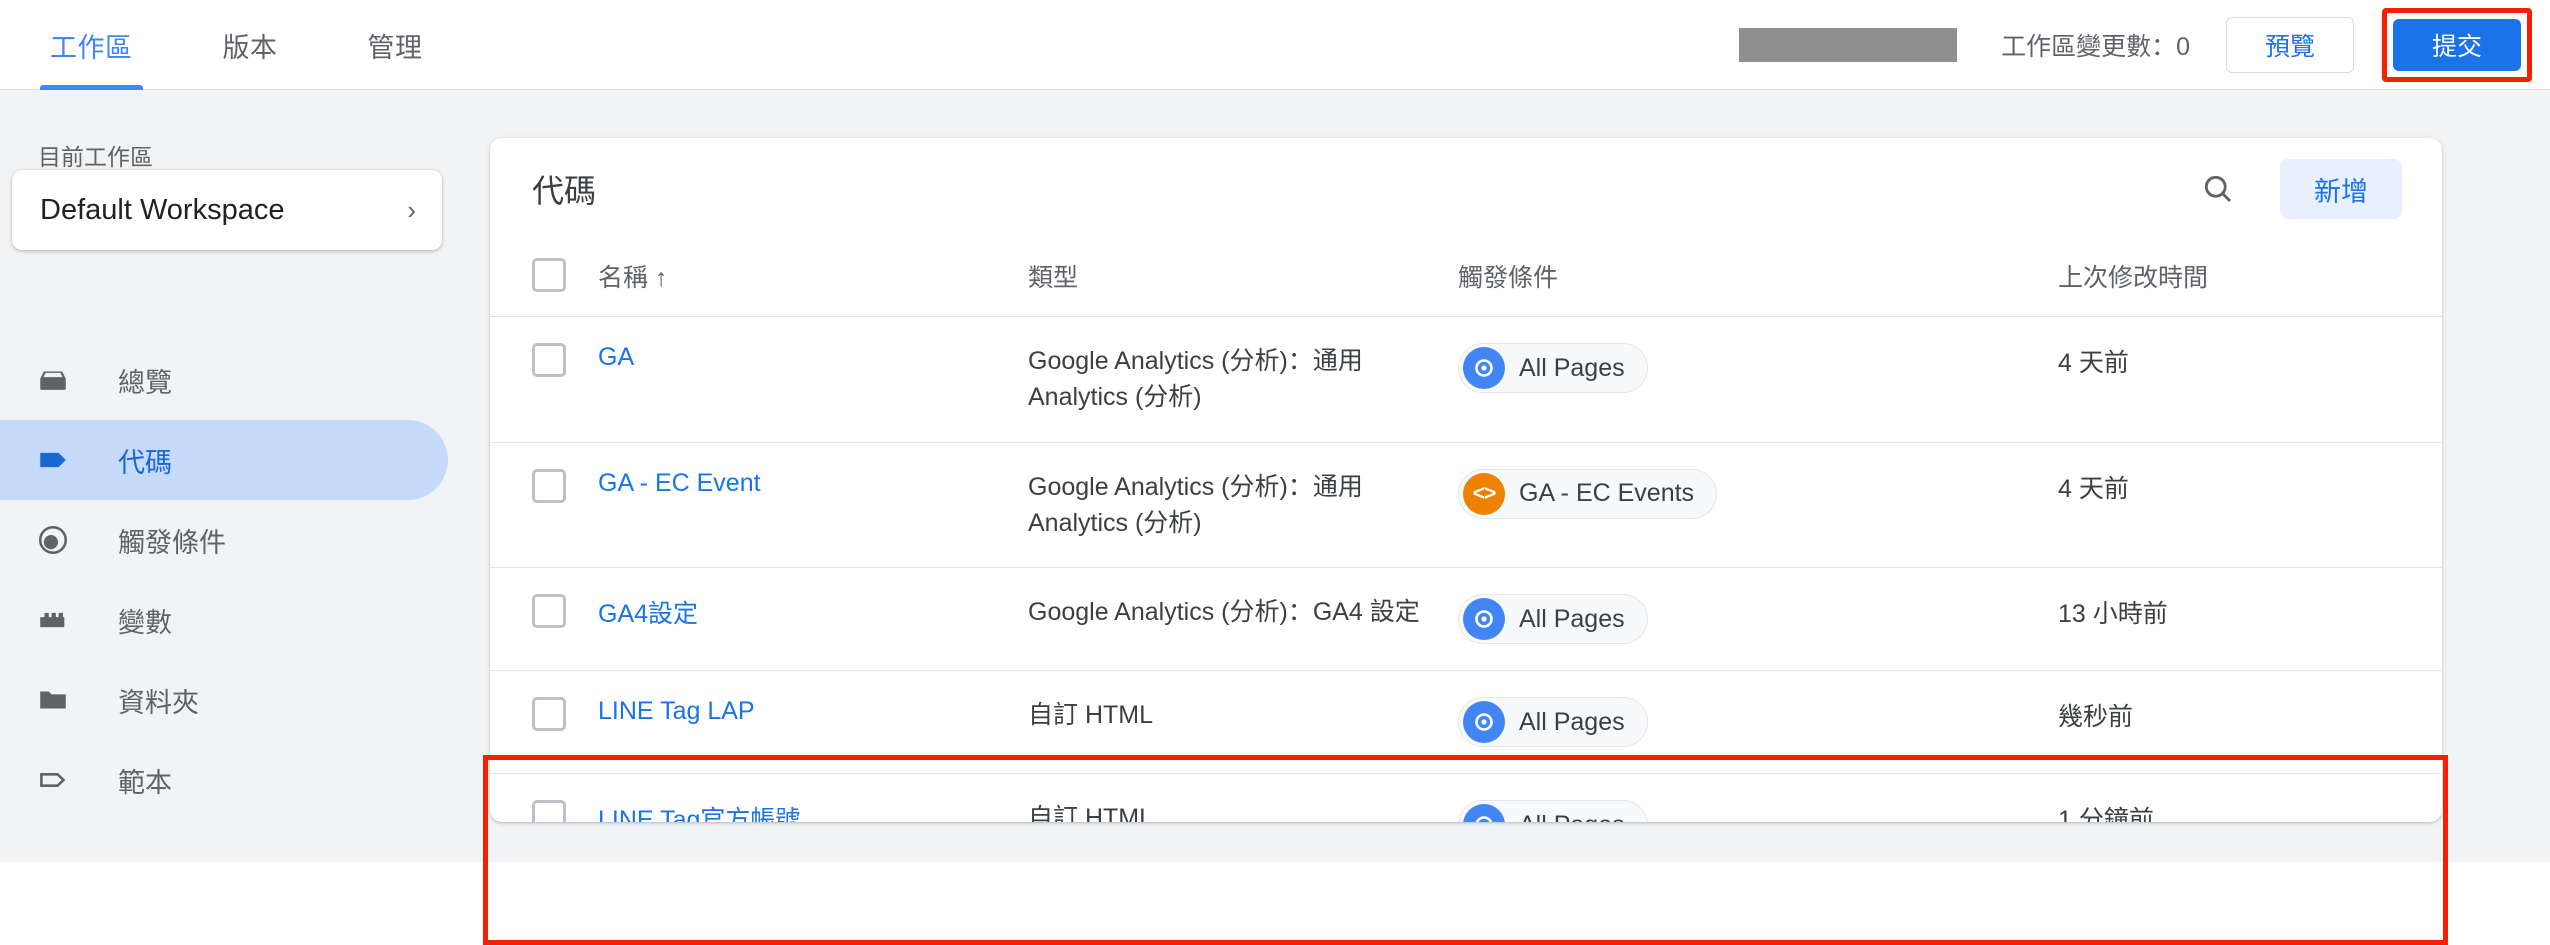 The image size is (2550, 945). What do you see at coordinates (1275, 45) in the screenshot?
I see `top-bar: 工作區 版本 管理 工作區變更數：0 預覽 提交` at bounding box center [1275, 45].